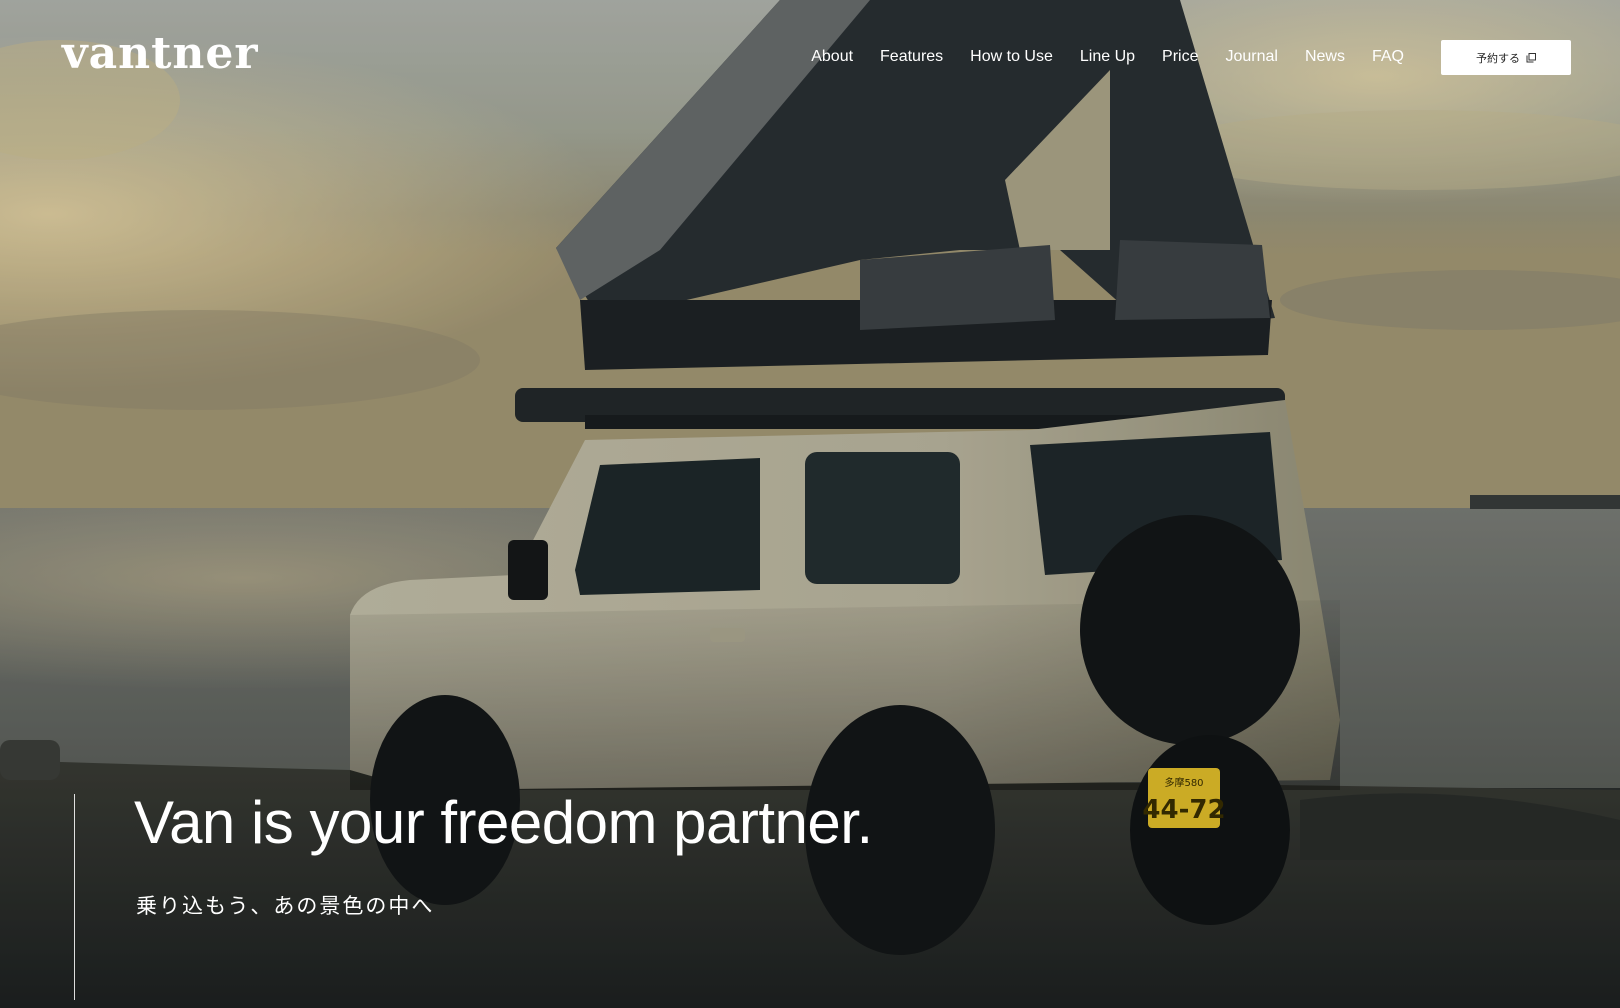 This screenshot has height=1008, width=1620. I want to click on reserve-button: 予約する, so click(1506, 57).